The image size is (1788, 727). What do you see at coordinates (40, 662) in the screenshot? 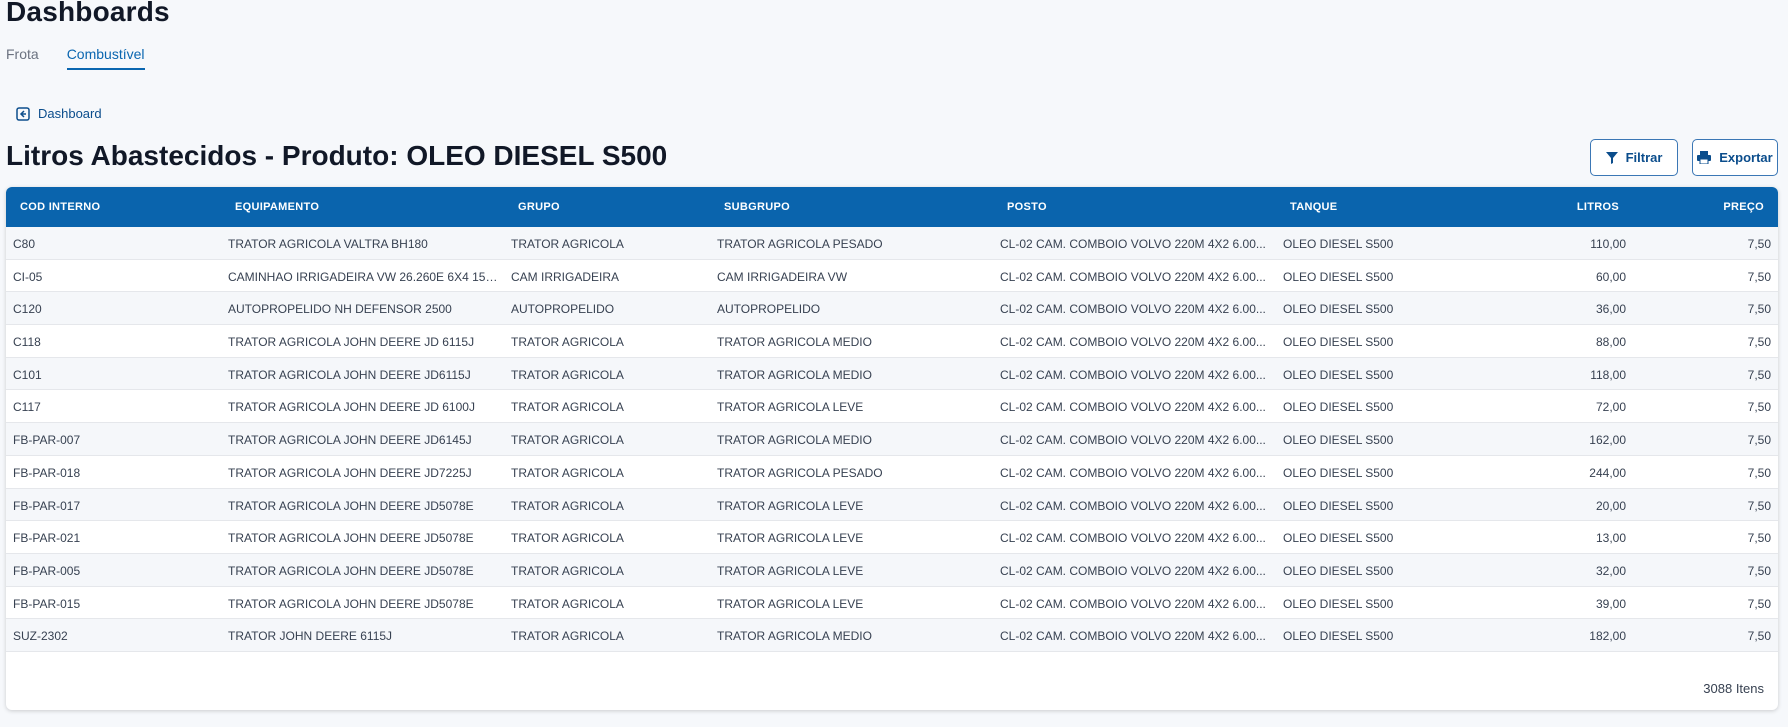
I see `cell-cod-interno: SUZ-2303` at bounding box center [40, 662].